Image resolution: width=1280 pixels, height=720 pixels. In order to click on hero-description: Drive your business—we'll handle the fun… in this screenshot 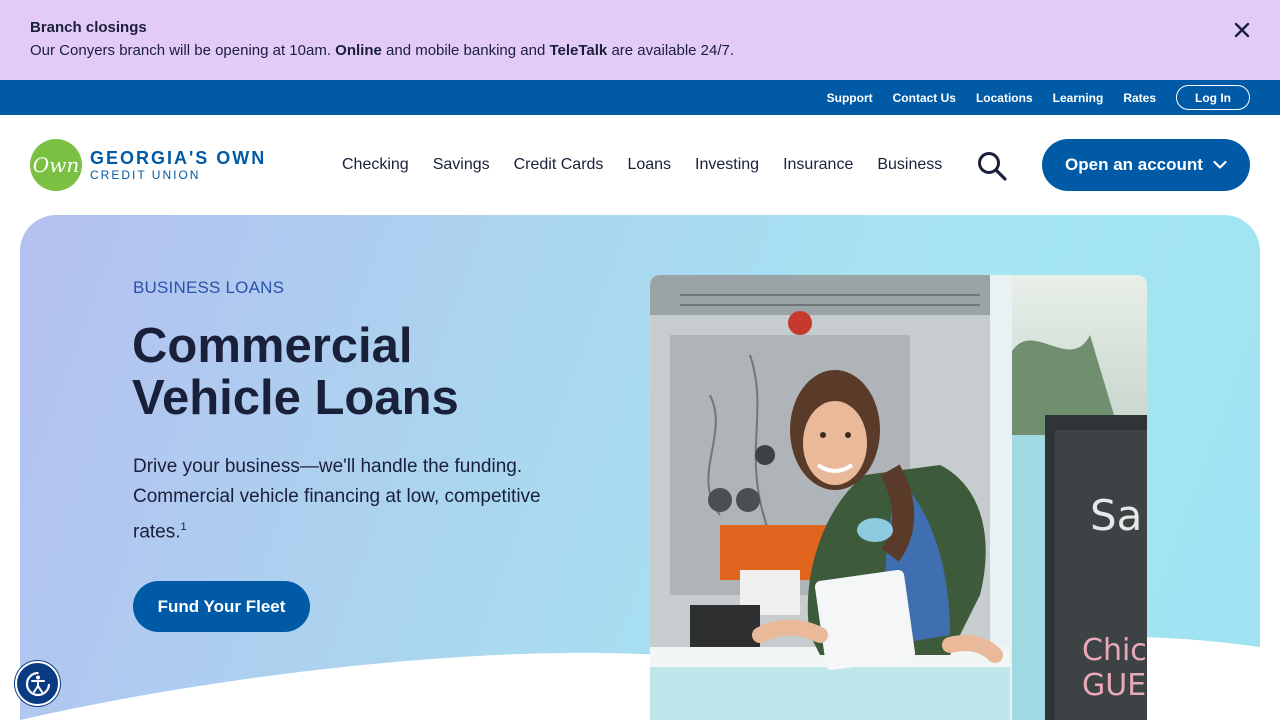, I will do `click(358, 499)`.